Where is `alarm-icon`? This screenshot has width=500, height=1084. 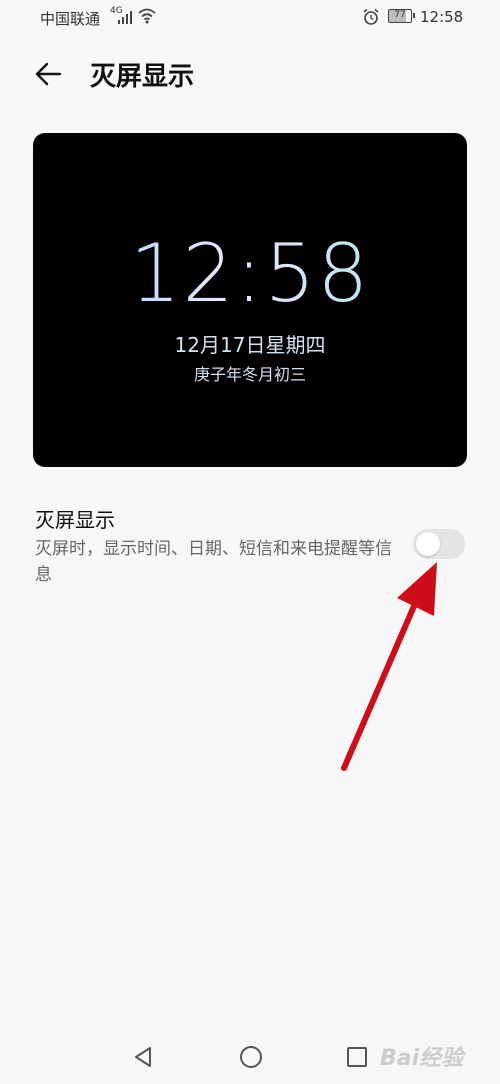
alarm-icon is located at coordinates (371, 16).